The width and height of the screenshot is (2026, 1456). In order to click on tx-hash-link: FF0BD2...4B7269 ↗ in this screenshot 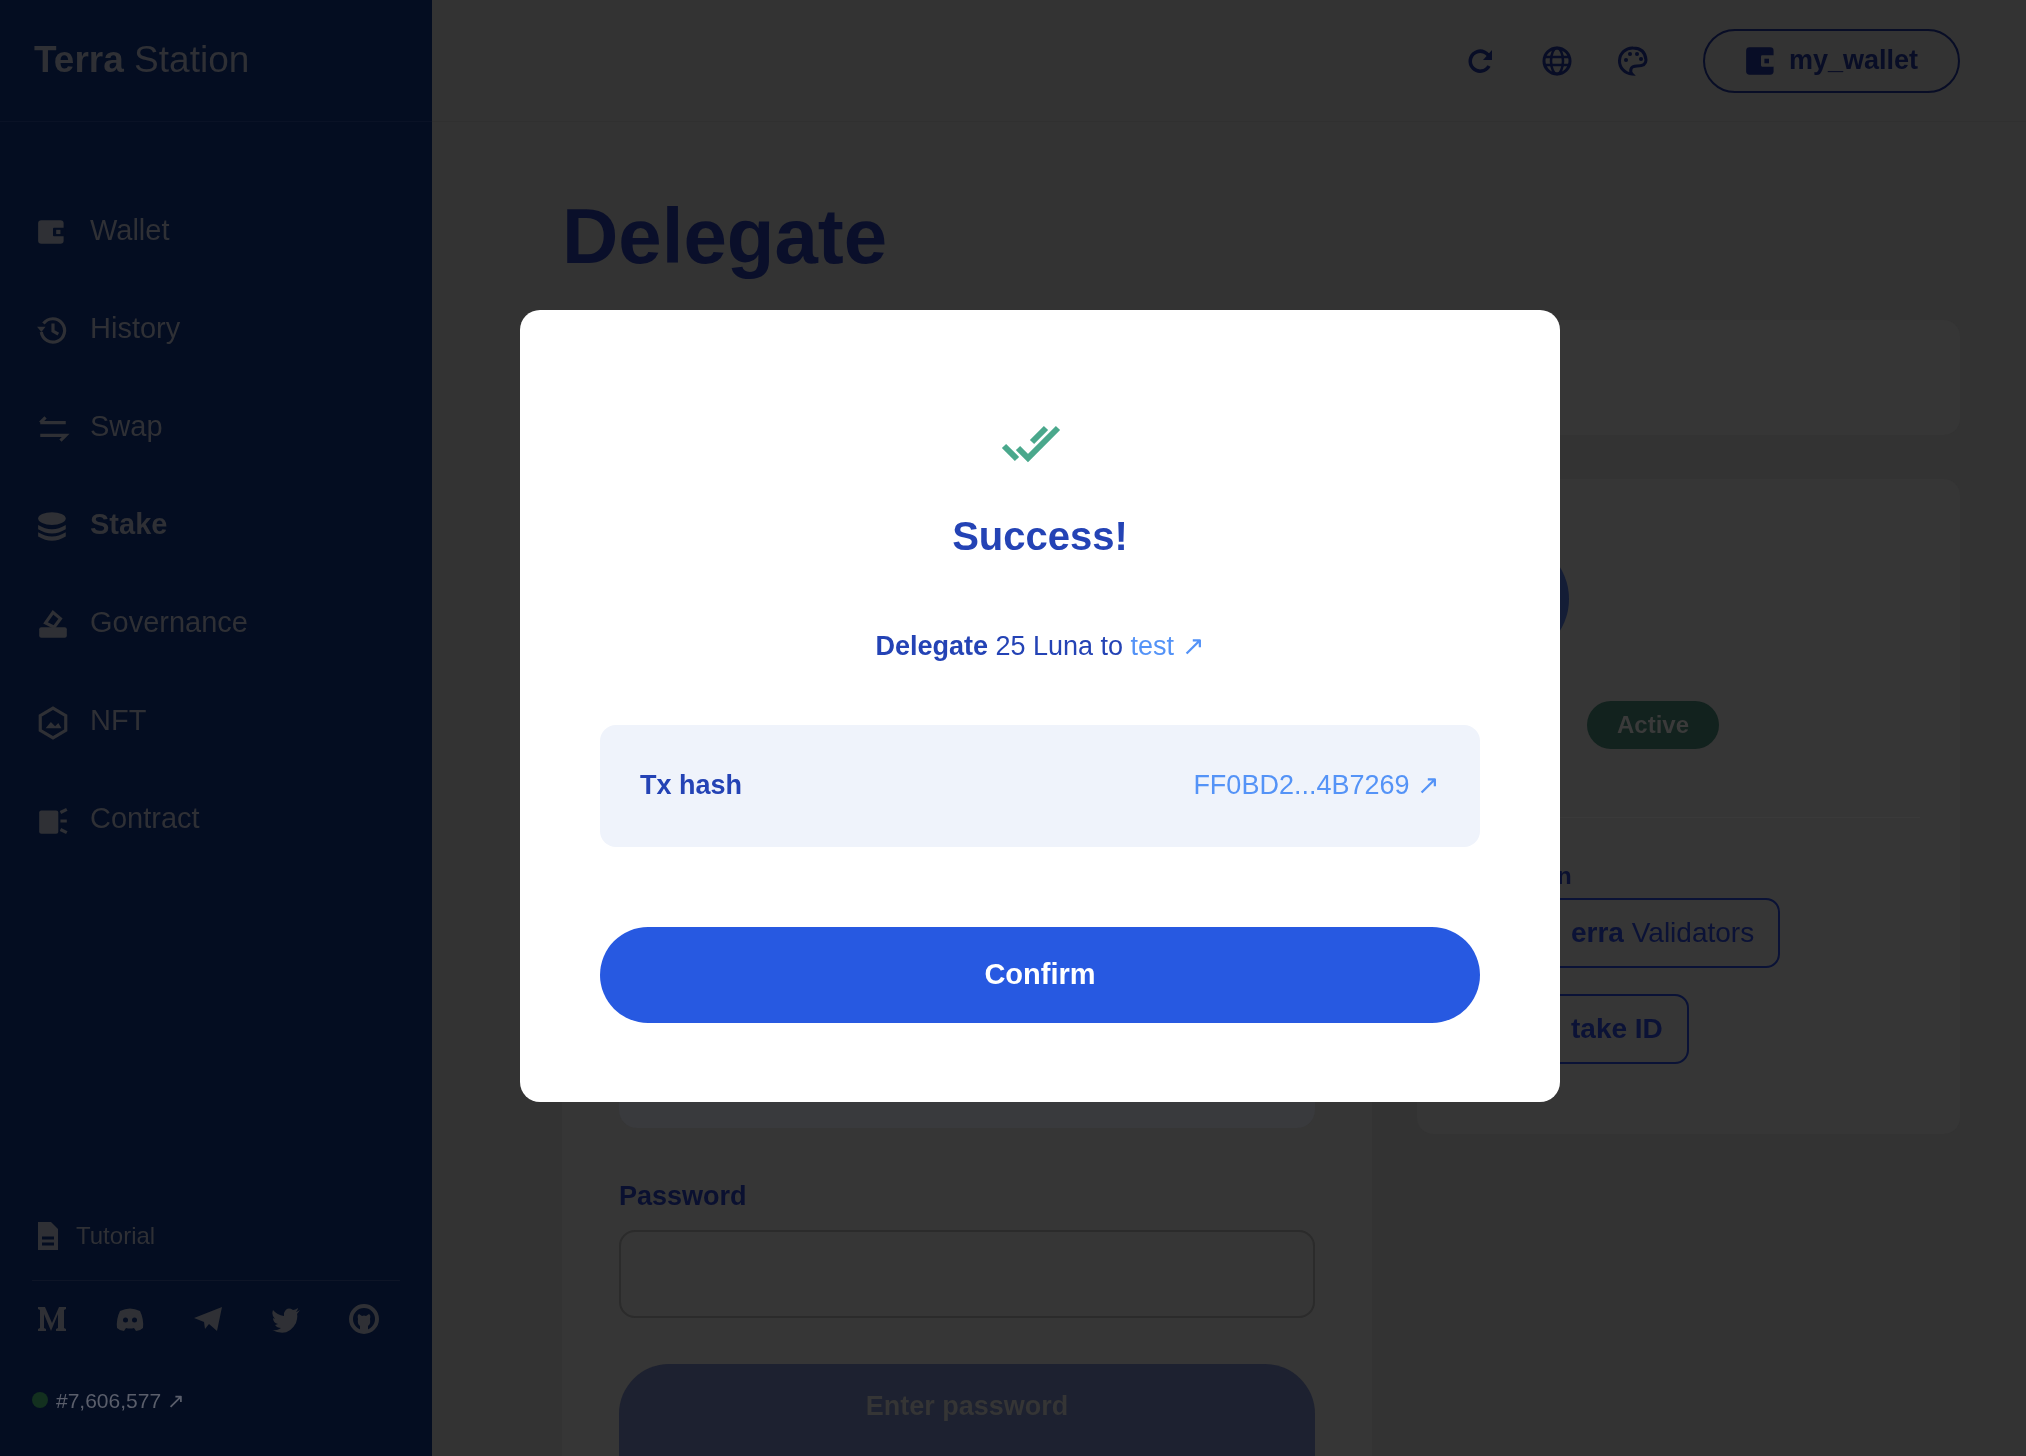, I will do `click(1316, 785)`.